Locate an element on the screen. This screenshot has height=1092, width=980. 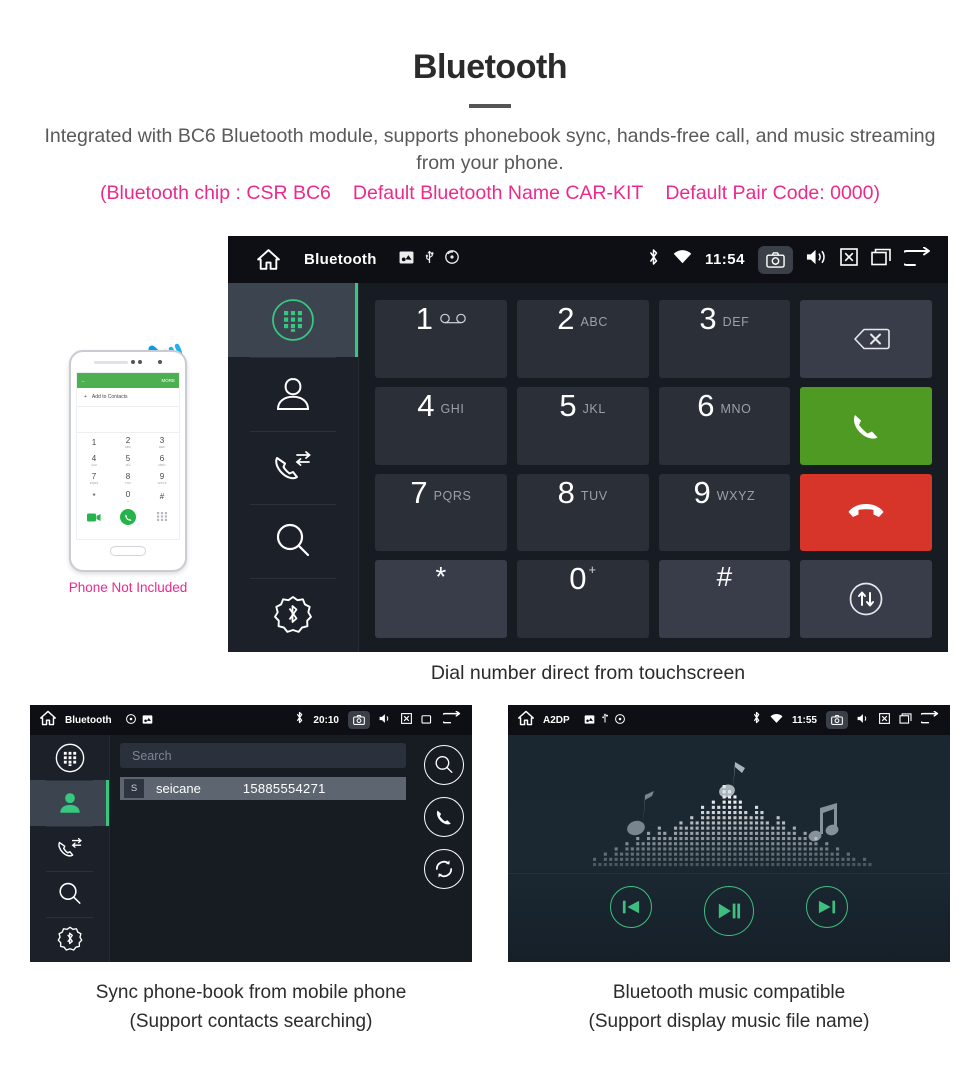
previous-track-button is located at coordinates (631, 907).